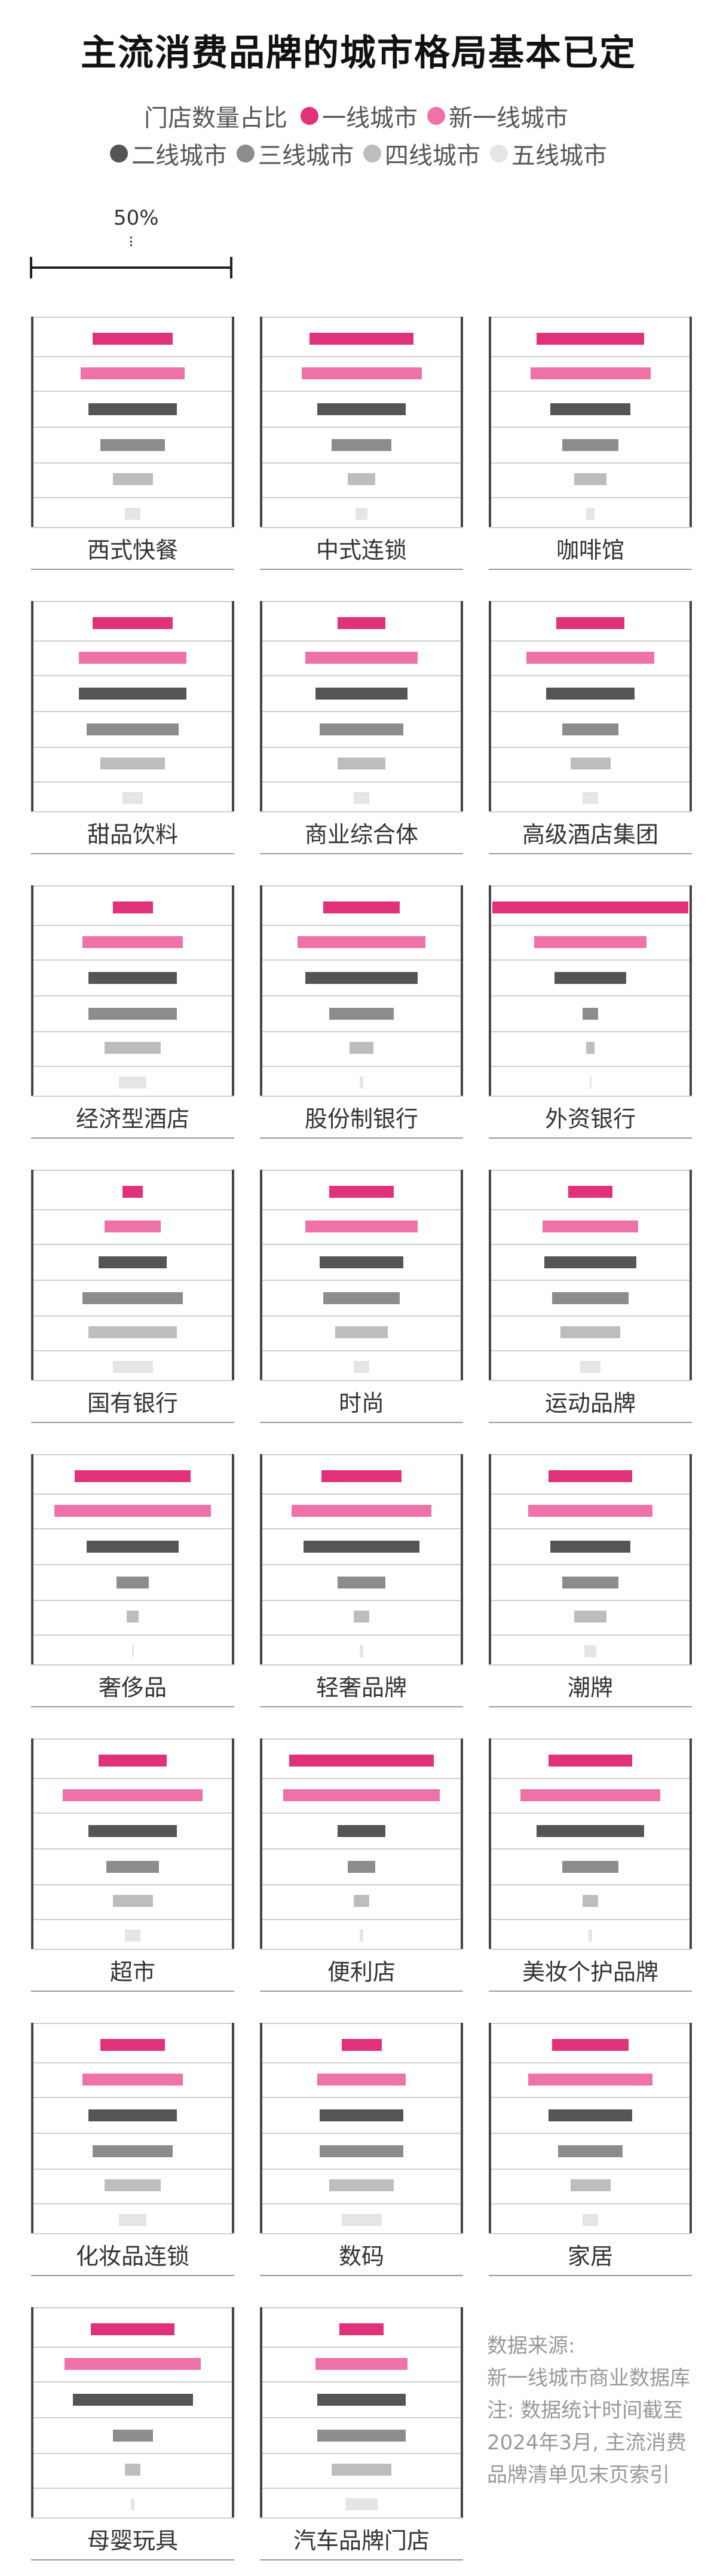 The image size is (717, 2576). What do you see at coordinates (508, 119) in the screenshot?
I see `legend-text: 新一线城市` at bounding box center [508, 119].